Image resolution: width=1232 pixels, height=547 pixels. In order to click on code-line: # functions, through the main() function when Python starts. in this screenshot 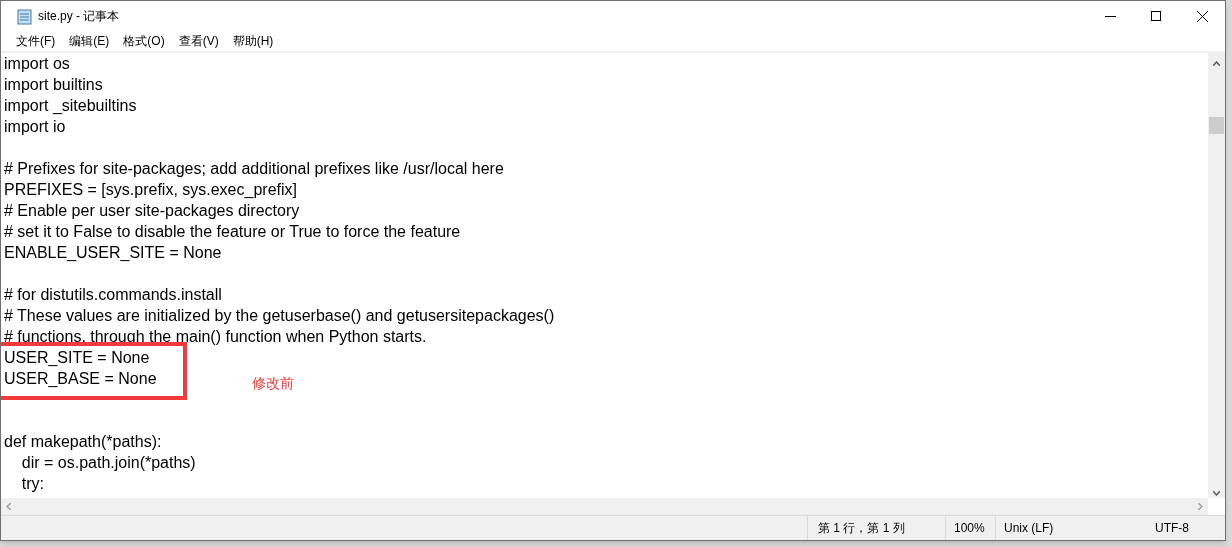, I will do `click(215, 337)`.